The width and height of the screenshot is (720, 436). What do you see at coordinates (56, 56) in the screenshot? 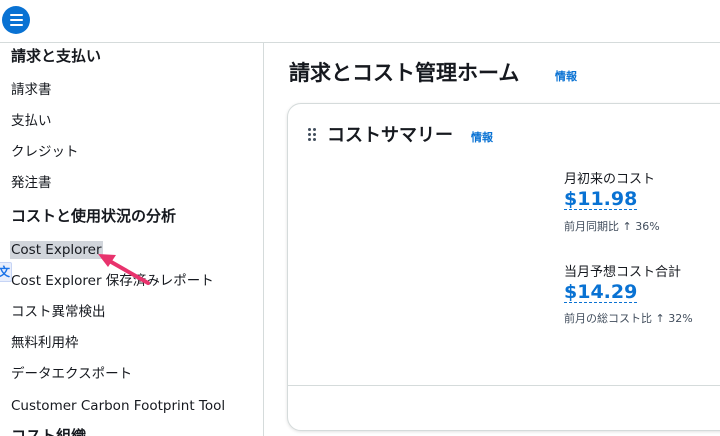
I see `sidebar-heading-billing: 請求と支払い` at bounding box center [56, 56].